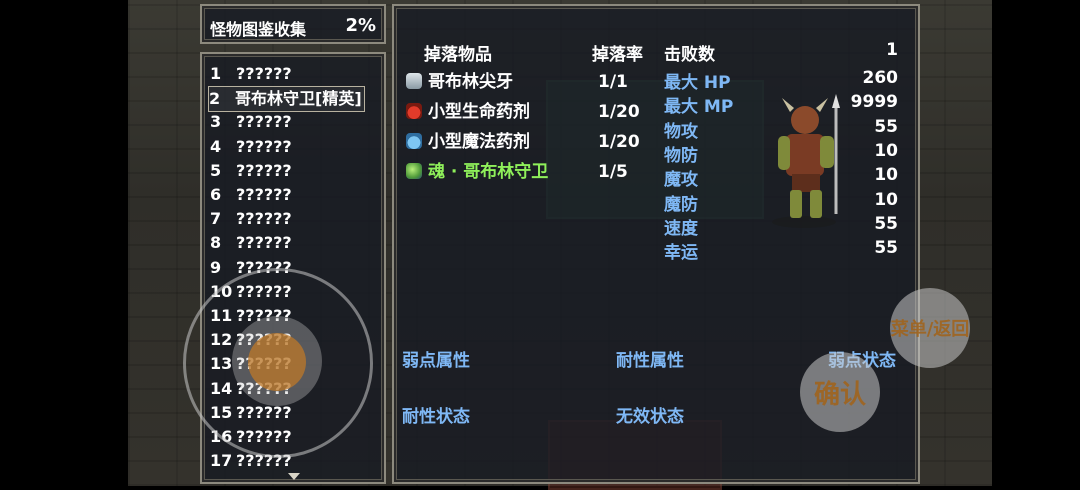  Describe the element at coordinates (650, 417) in the screenshot. I see `immune-state-label: 无效状态` at that location.